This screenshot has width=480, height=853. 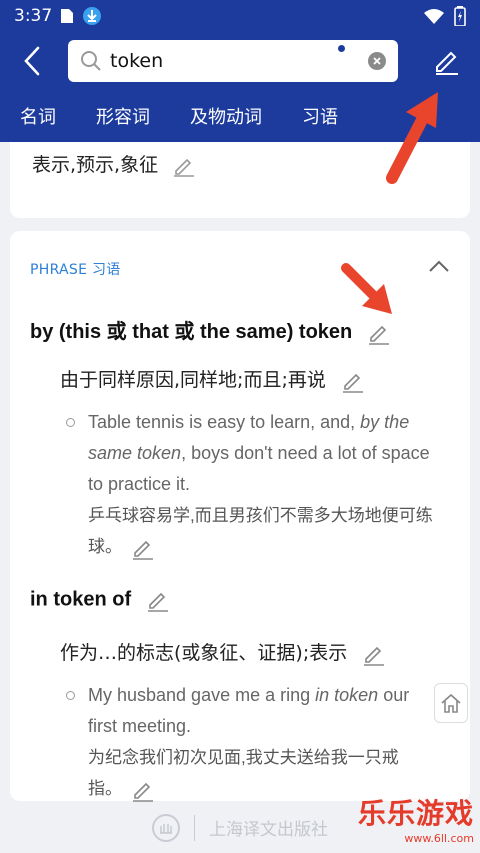 What do you see at coordinates (439, 838) in the screenshot?
I see `watermark-url: www.6ll.com` at bounding box center [439, 838].